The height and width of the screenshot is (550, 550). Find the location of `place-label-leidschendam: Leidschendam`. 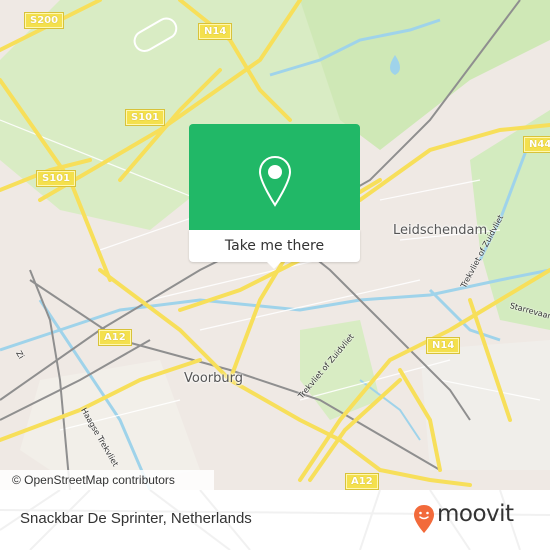

place-label-leidschendam: Leidschendam is located at coordinates (440, 230).